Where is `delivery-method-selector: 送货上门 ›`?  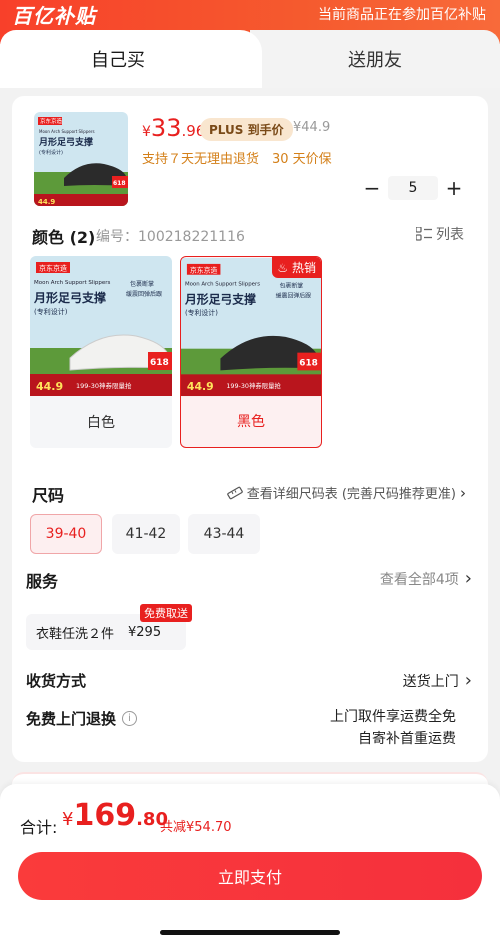
delivery-method-selector: 送货上门 › is located at coordinates (437, 680).